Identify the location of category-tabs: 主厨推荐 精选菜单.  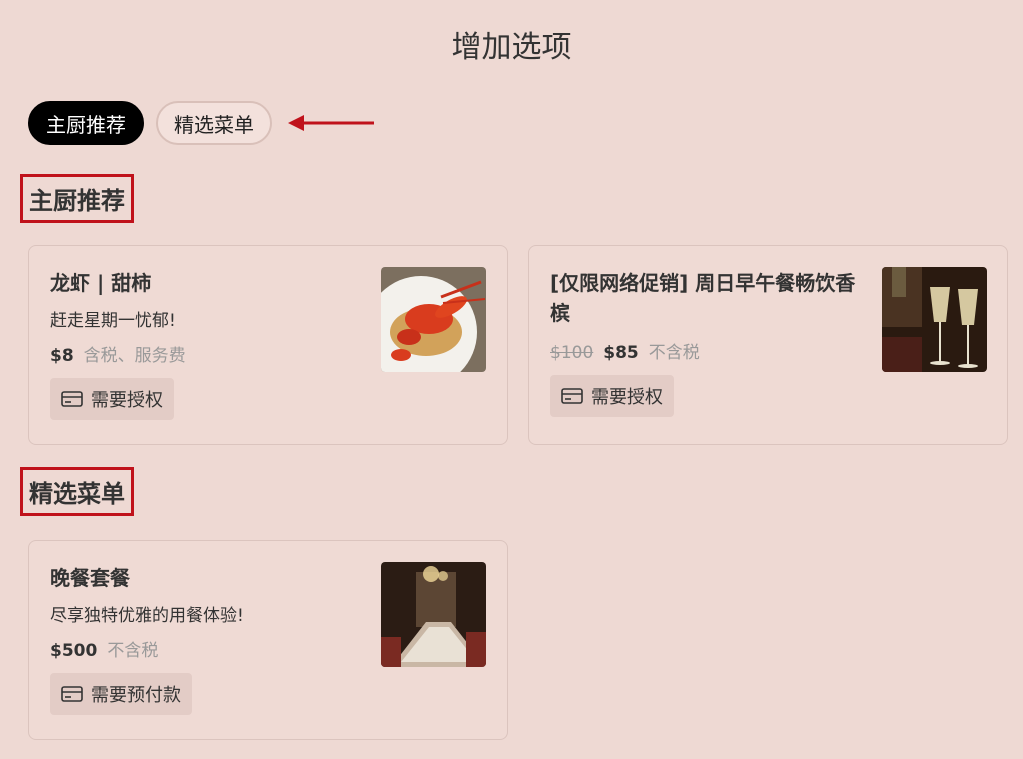
(150, 123).